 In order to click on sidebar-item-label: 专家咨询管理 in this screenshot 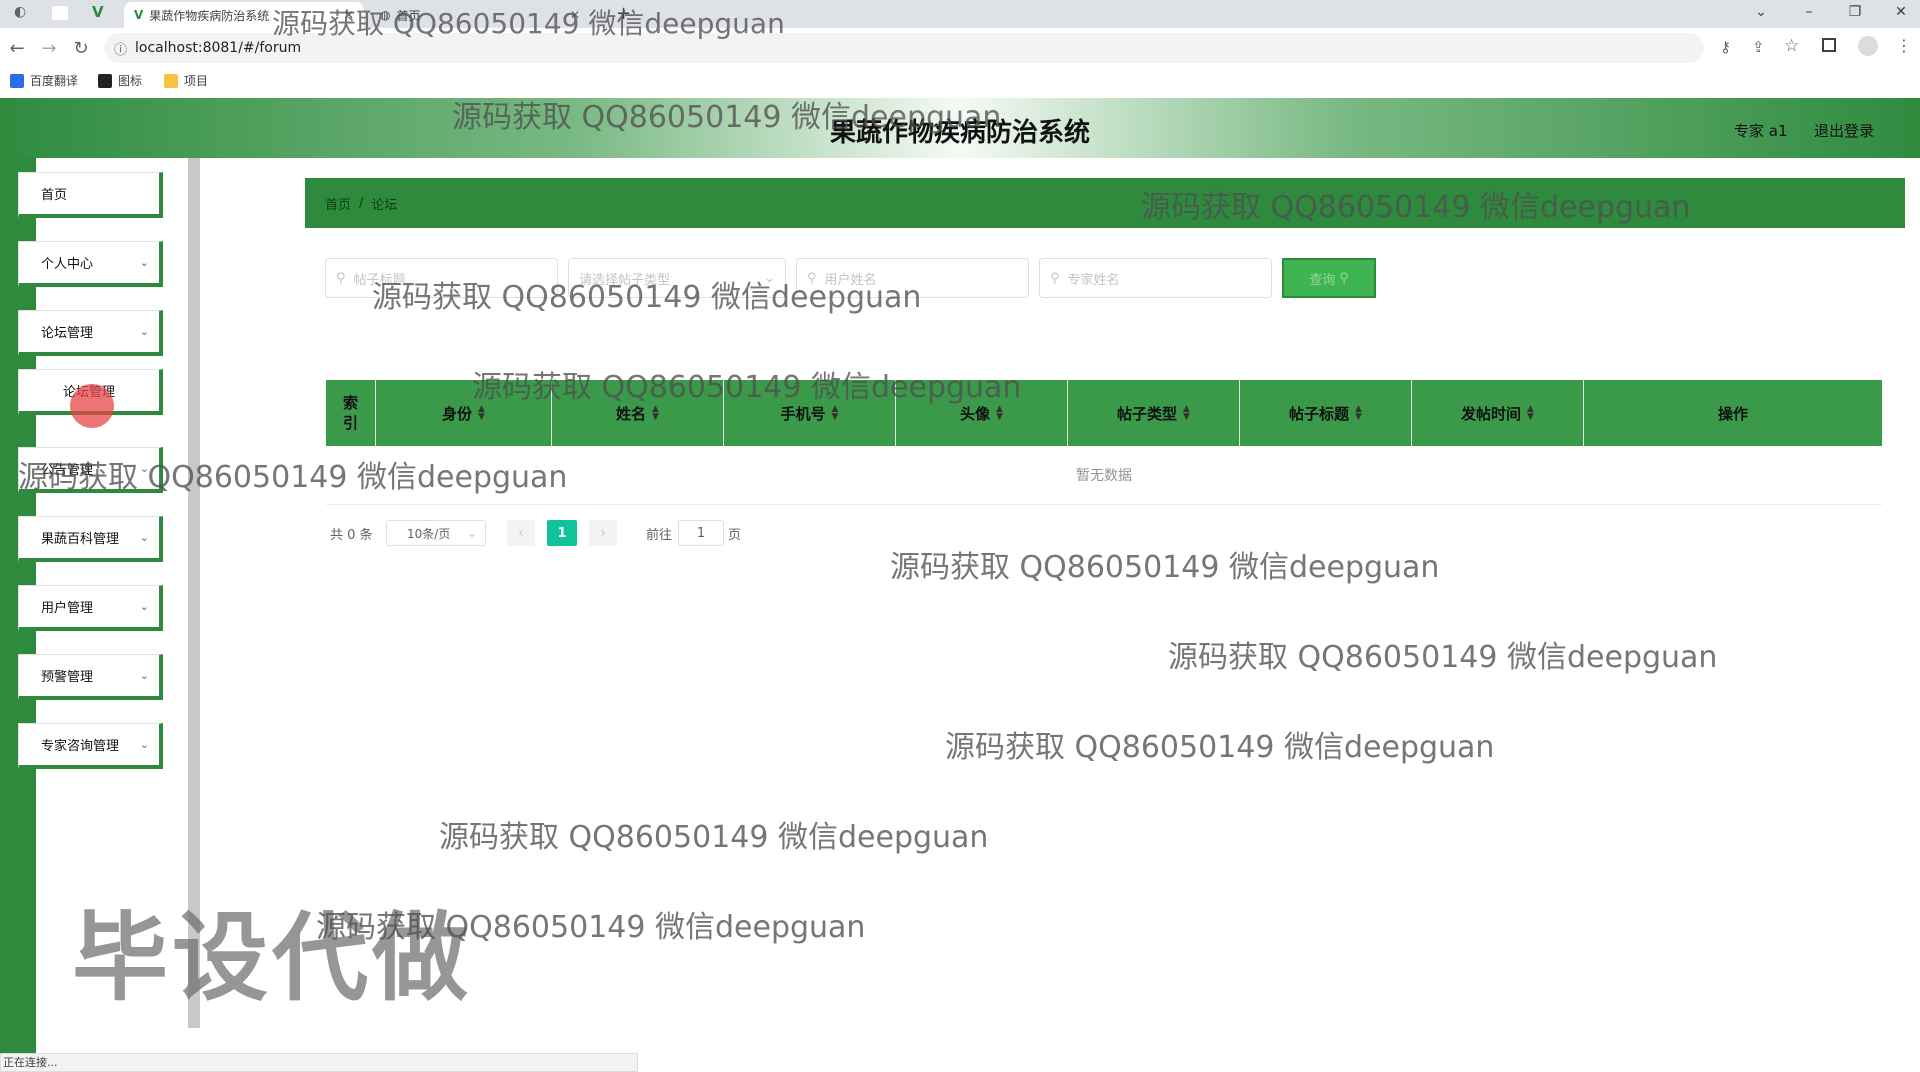, I will do `click(80, 746)`.